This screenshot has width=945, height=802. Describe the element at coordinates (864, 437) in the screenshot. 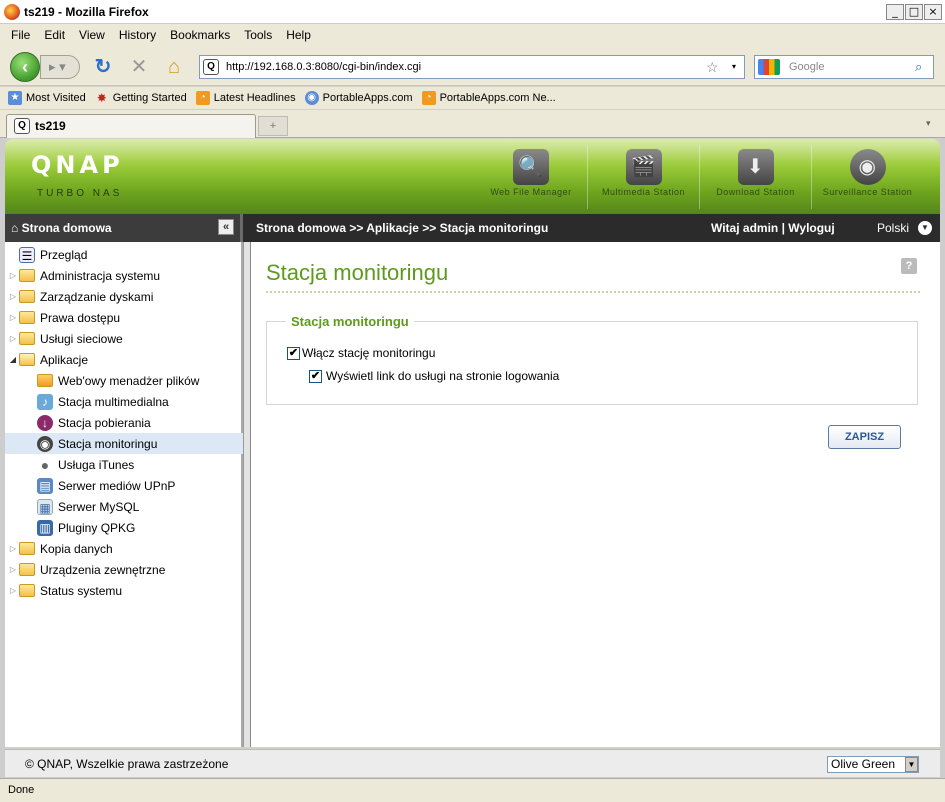

I see `save-button: ZAPISZ` at that location.